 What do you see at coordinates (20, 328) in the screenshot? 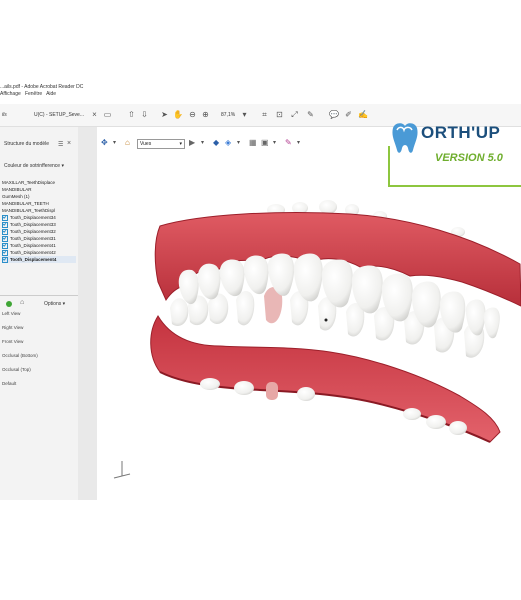
I see `view-item: Right View` at bounding box center [20, 328].